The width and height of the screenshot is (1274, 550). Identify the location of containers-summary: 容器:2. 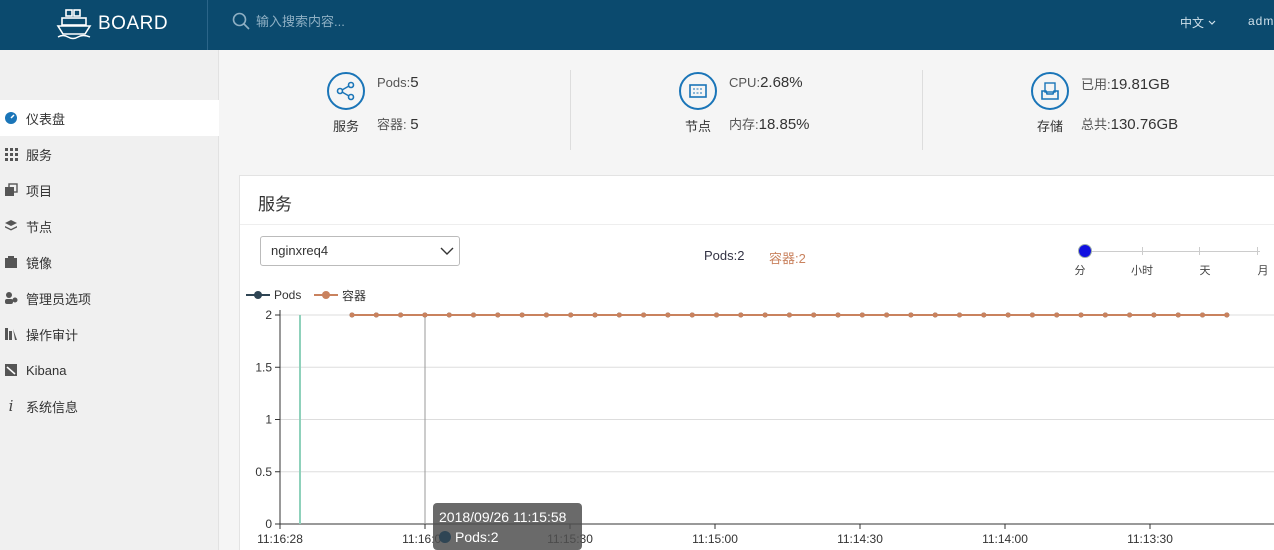
(787, 258).